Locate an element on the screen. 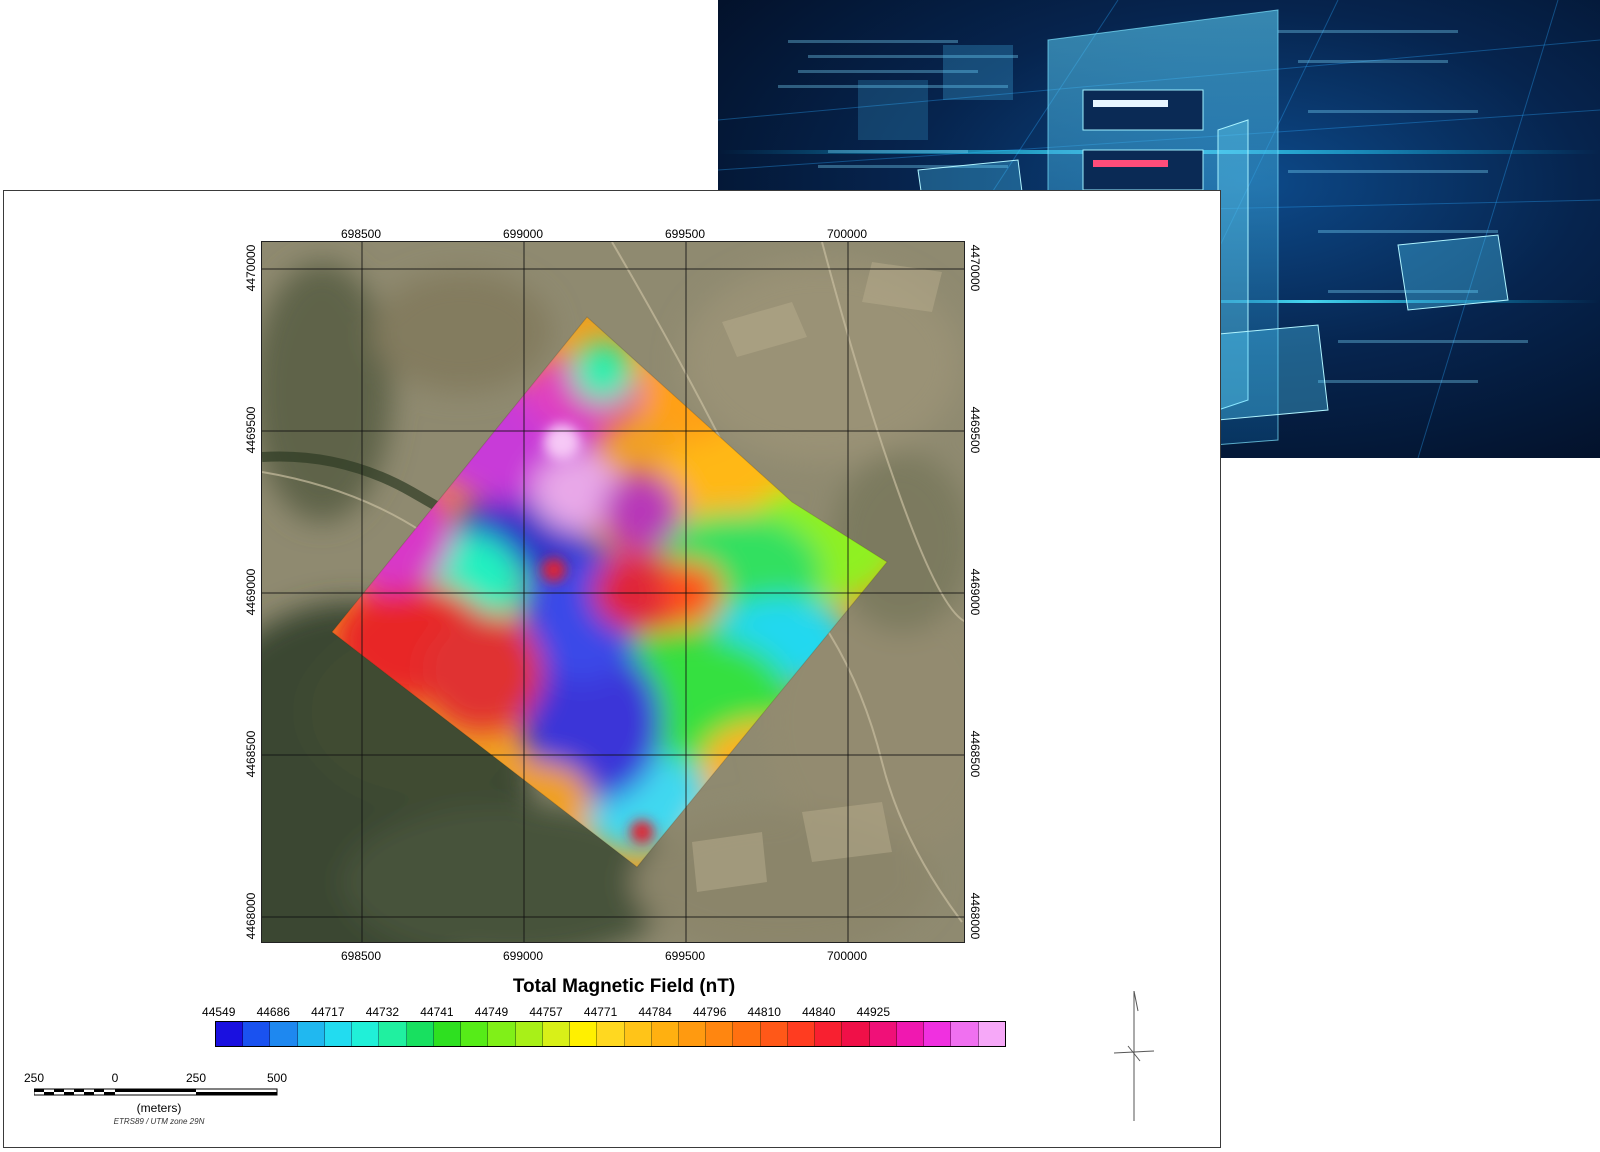  scale-units: (meters) is located at coordinates (159, 1108).